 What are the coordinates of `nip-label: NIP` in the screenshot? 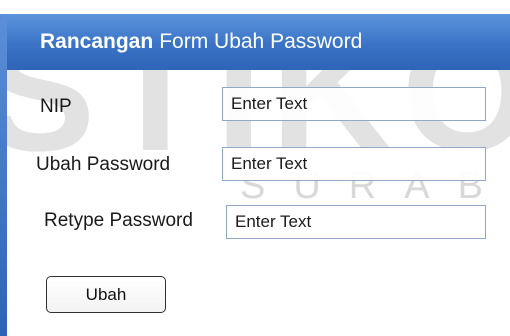 It's located at (56, 106).